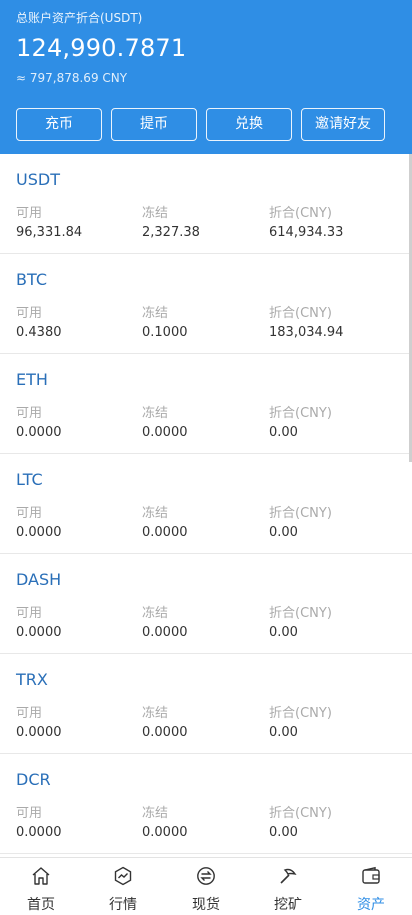 The image size is (412, 915). What do you see at coordinates (206, 404) in the screenshot?
I see `asset-row-eth: ETH 可用 冻结 折合(CNY) 0.0000 0.0000 0.00` at bounding box center [206, 404].